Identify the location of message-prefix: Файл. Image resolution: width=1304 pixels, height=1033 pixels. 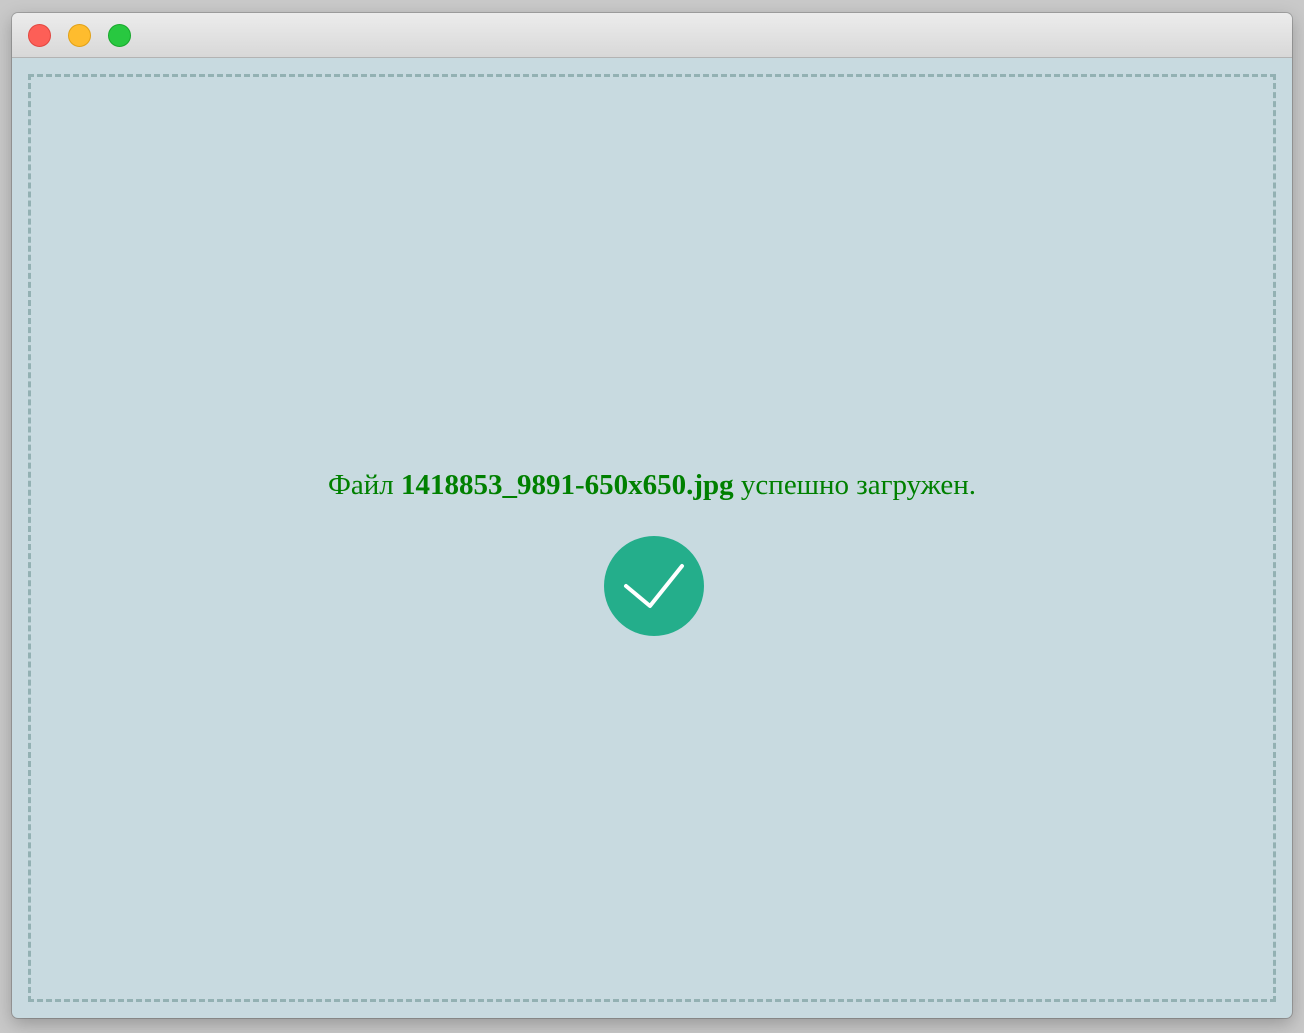
(360, 485).